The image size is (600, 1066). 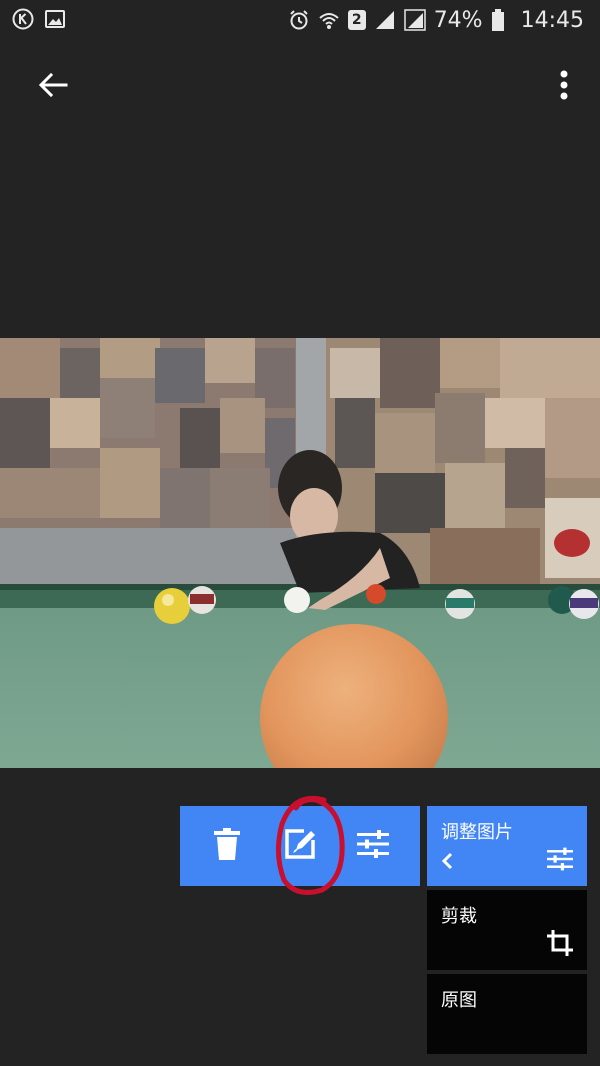 I want to click on more-options-button, so click(x=564, y=87).